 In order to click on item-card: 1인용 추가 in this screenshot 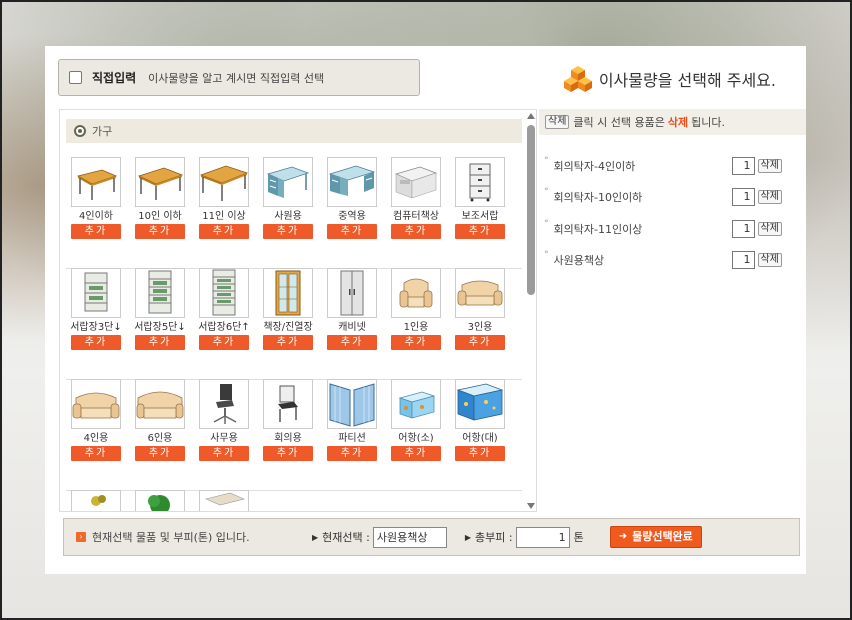, I will do `click(416, 309)`.